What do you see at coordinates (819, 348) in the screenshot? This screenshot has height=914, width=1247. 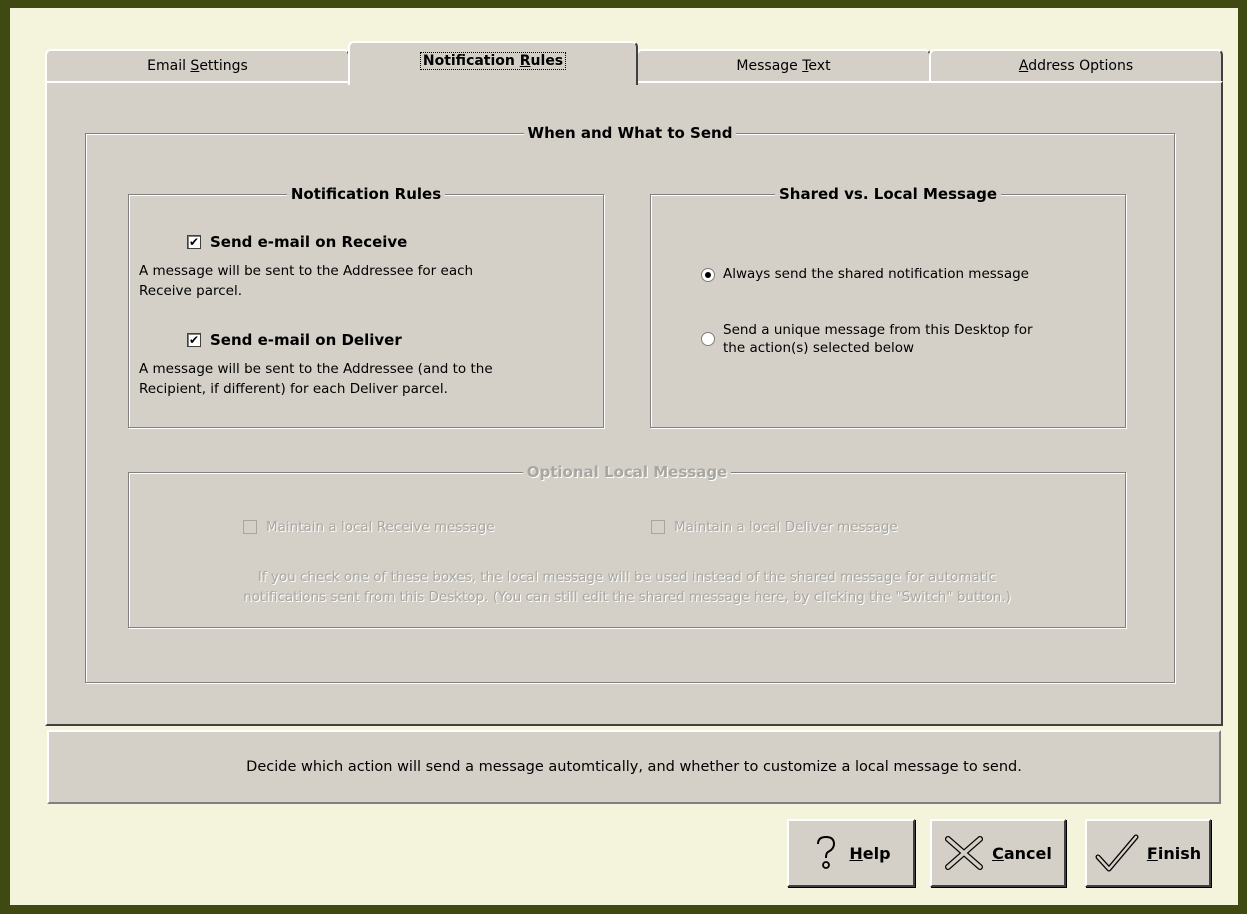 I see `radio-label-line: the action(s) selected below` at bounding box center [819, 348].